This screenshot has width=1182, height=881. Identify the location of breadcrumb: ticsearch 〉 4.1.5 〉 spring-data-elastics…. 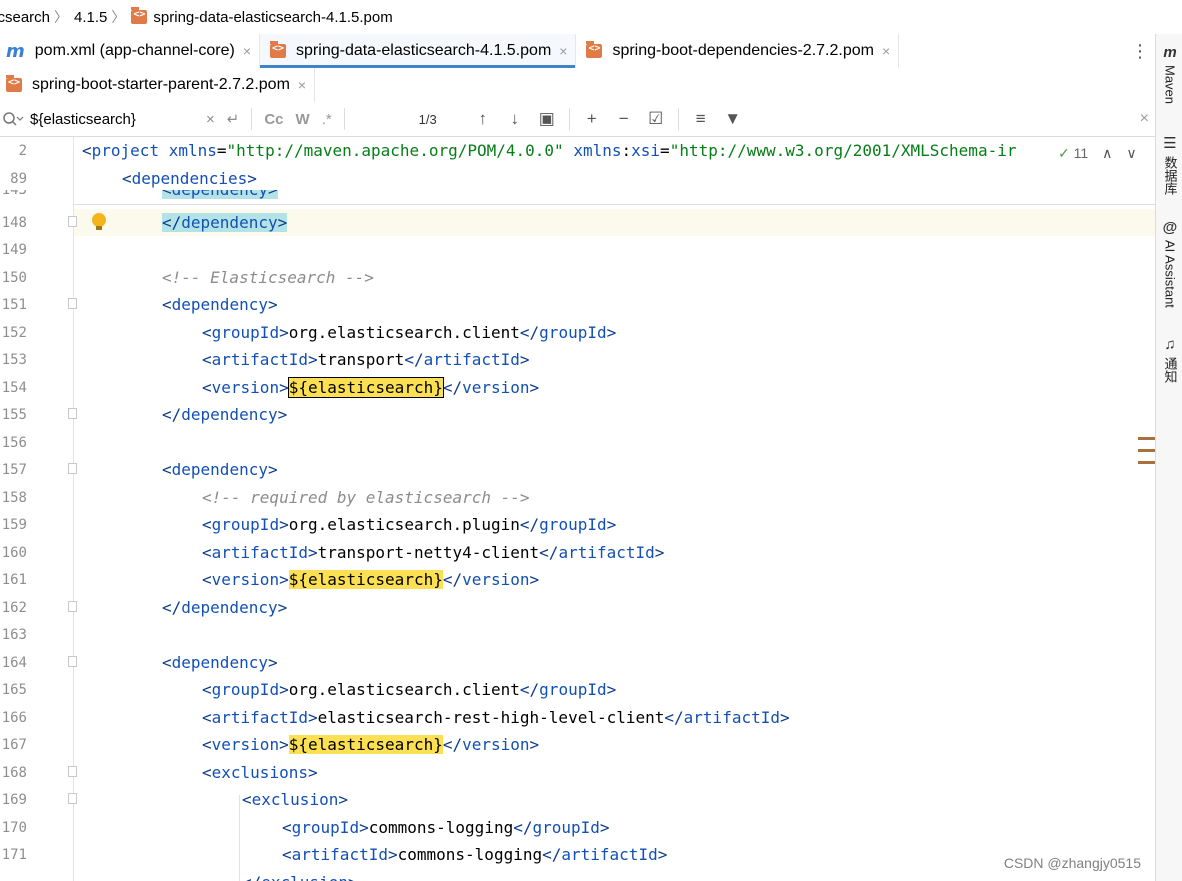
(578, 17).